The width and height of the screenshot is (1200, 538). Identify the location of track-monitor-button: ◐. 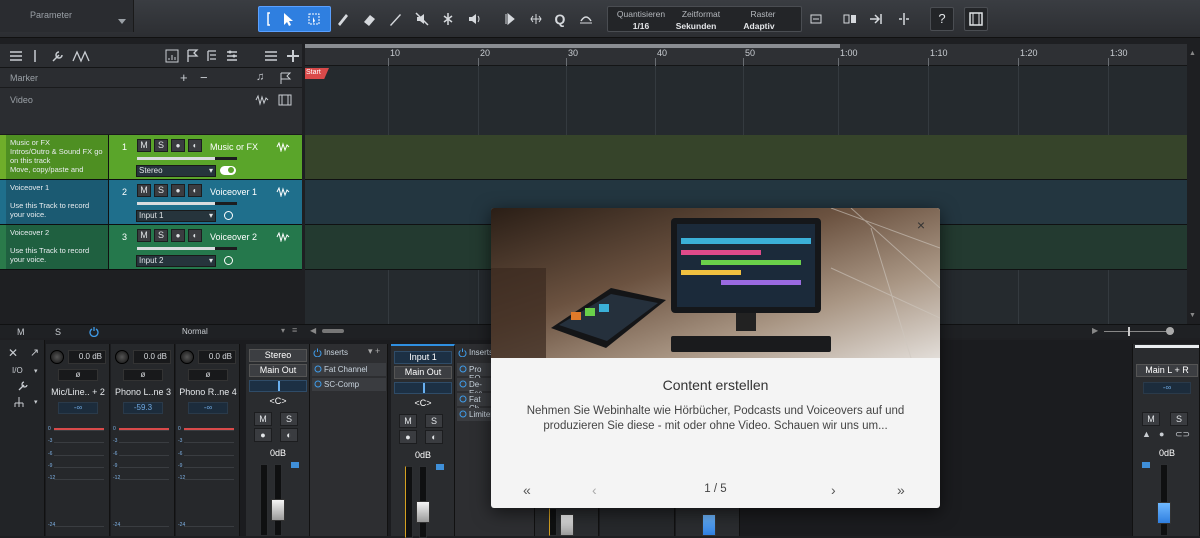
(195, 235).